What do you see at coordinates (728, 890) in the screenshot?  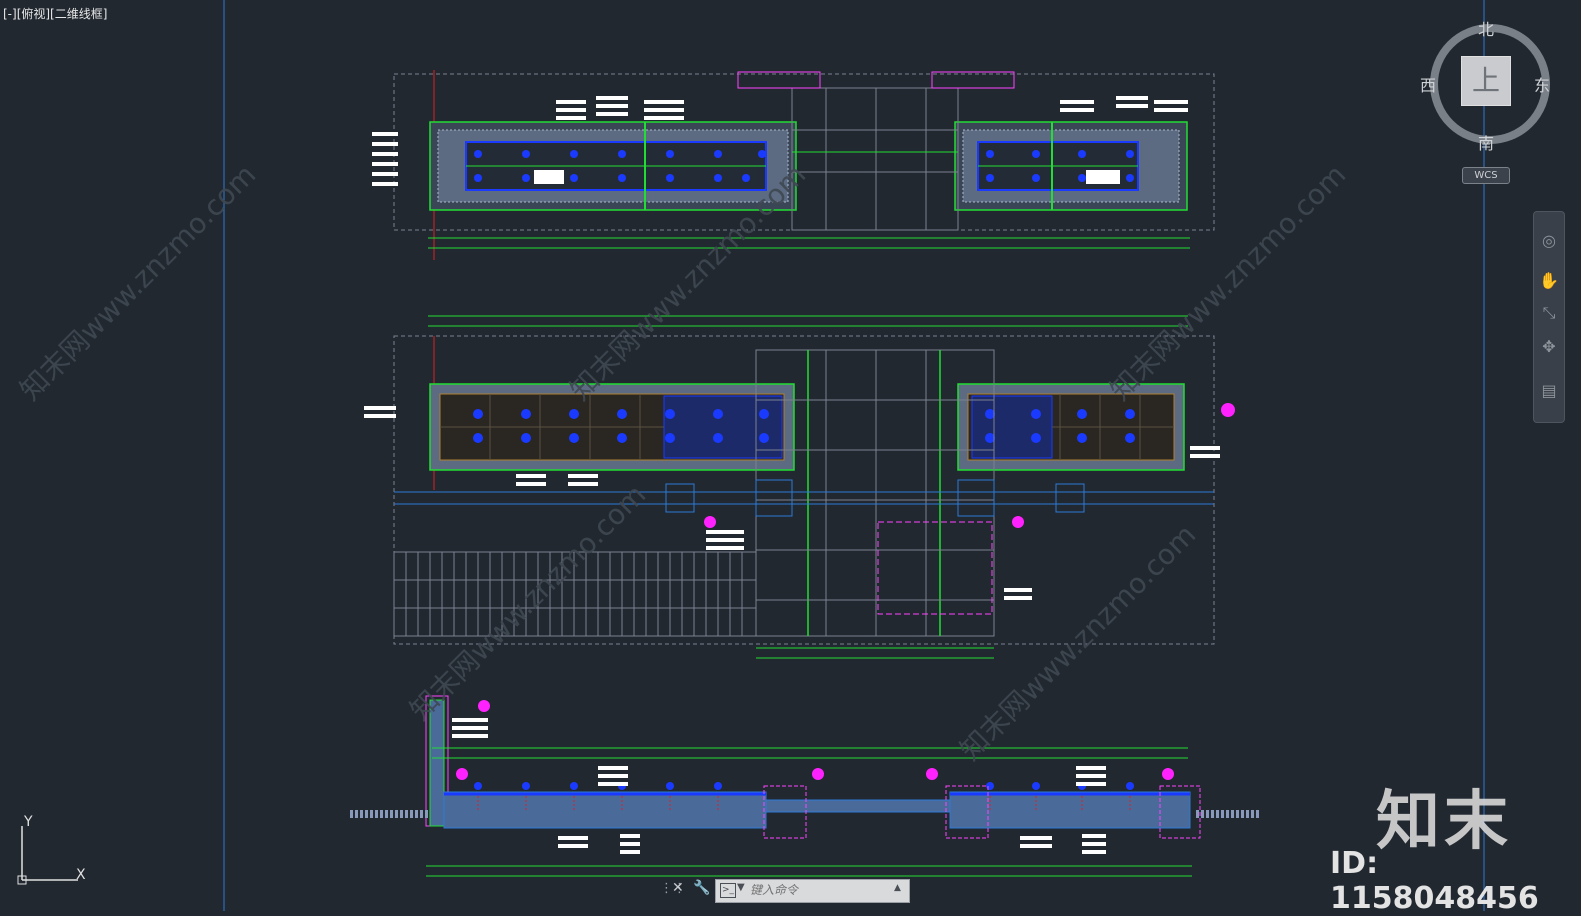 I see `command-prompt-icon: >_` at bounding box center [728, 890].